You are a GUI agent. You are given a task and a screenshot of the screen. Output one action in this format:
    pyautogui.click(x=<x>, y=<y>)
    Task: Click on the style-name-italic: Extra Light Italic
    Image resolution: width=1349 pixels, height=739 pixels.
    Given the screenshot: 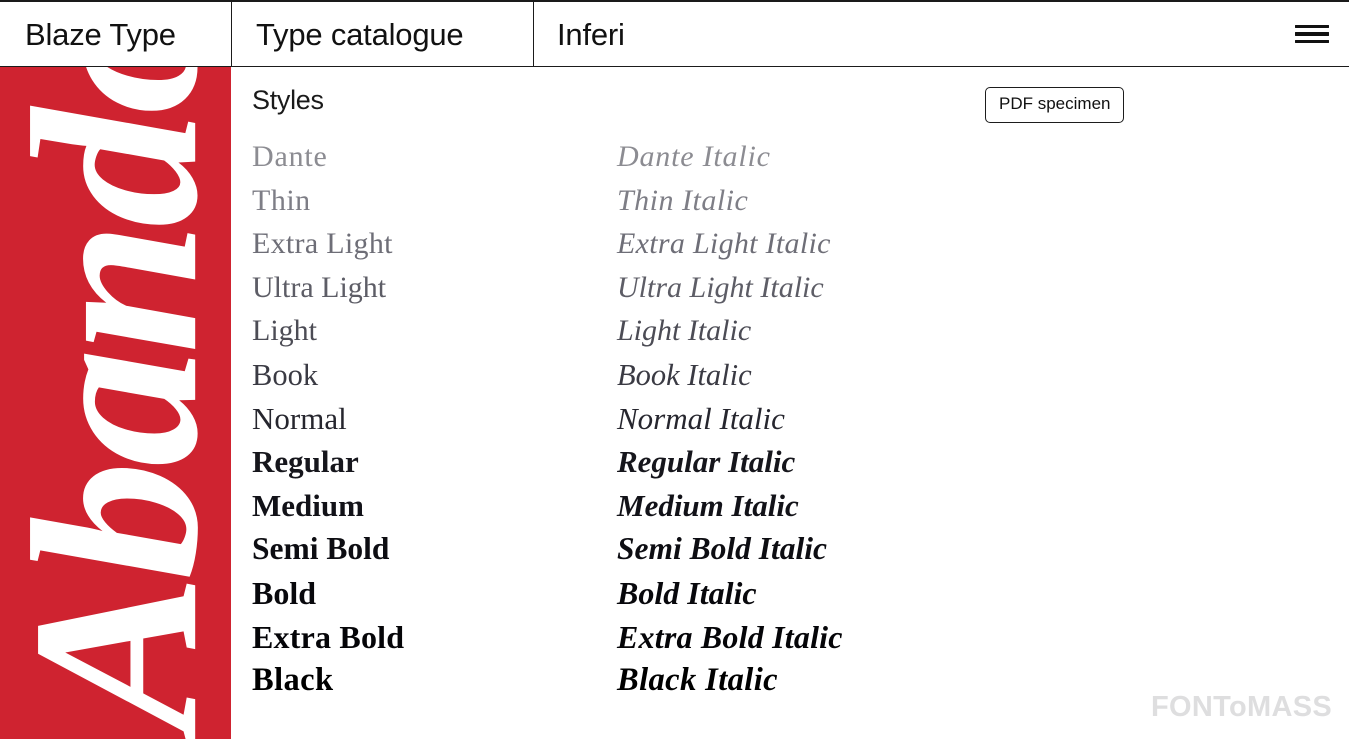 What is the action you would take?
    pyautogui.click(x=724, y=244)
    